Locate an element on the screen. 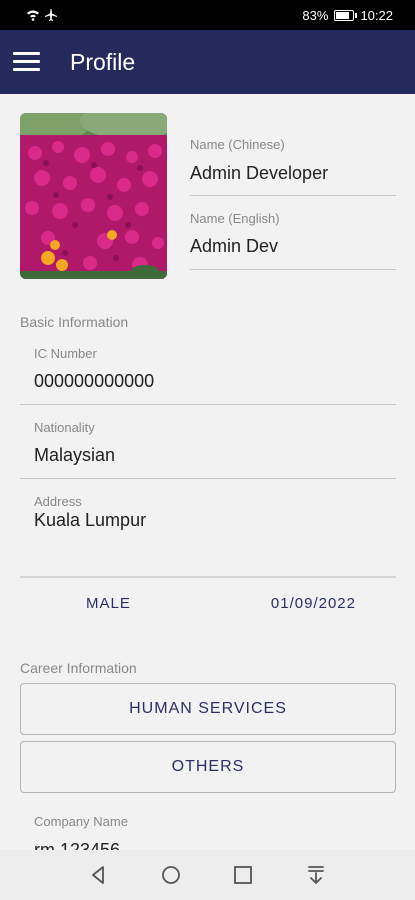 This screenshot has height=900, width=415. name-english-value: Admin Dev is located at coordinates (234, 246).